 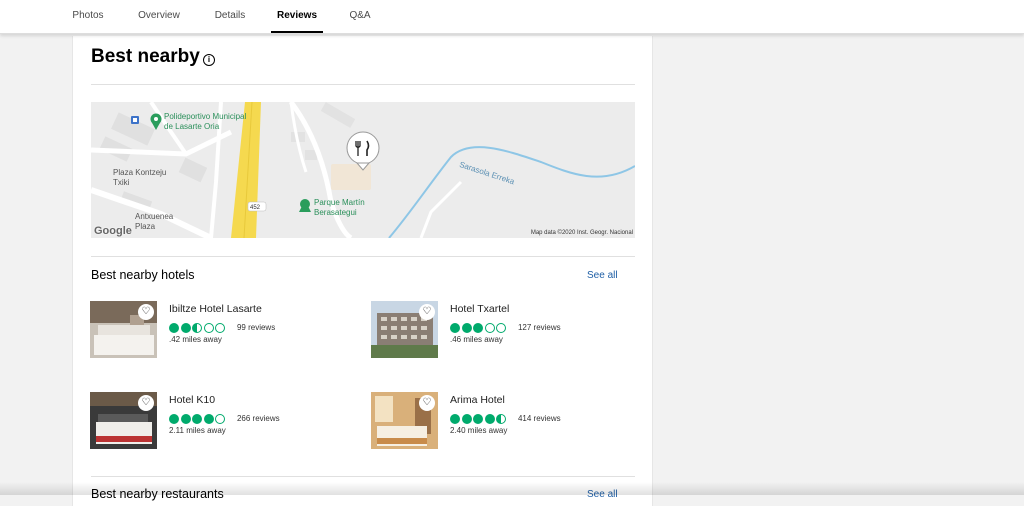 What do you see at coordinates (197, 430) in the screenshot?
I see `distance: 2.11 miles away` at bounding box center [197, 430].